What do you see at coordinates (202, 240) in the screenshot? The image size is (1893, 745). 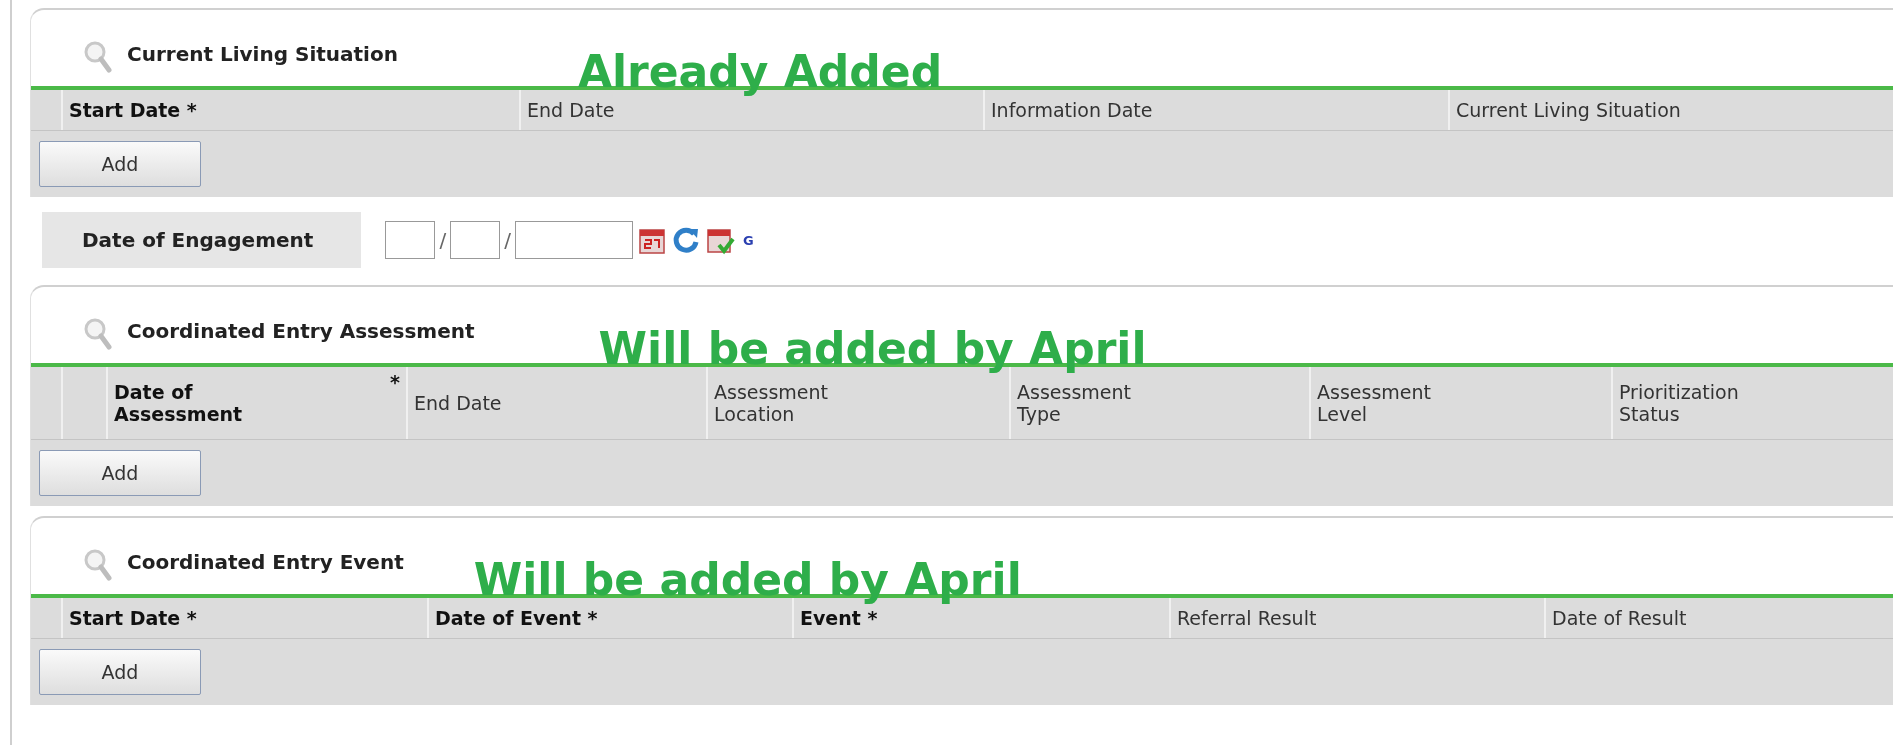 I see `field-label: Date of Engagement` at bounding box center [202, 240].